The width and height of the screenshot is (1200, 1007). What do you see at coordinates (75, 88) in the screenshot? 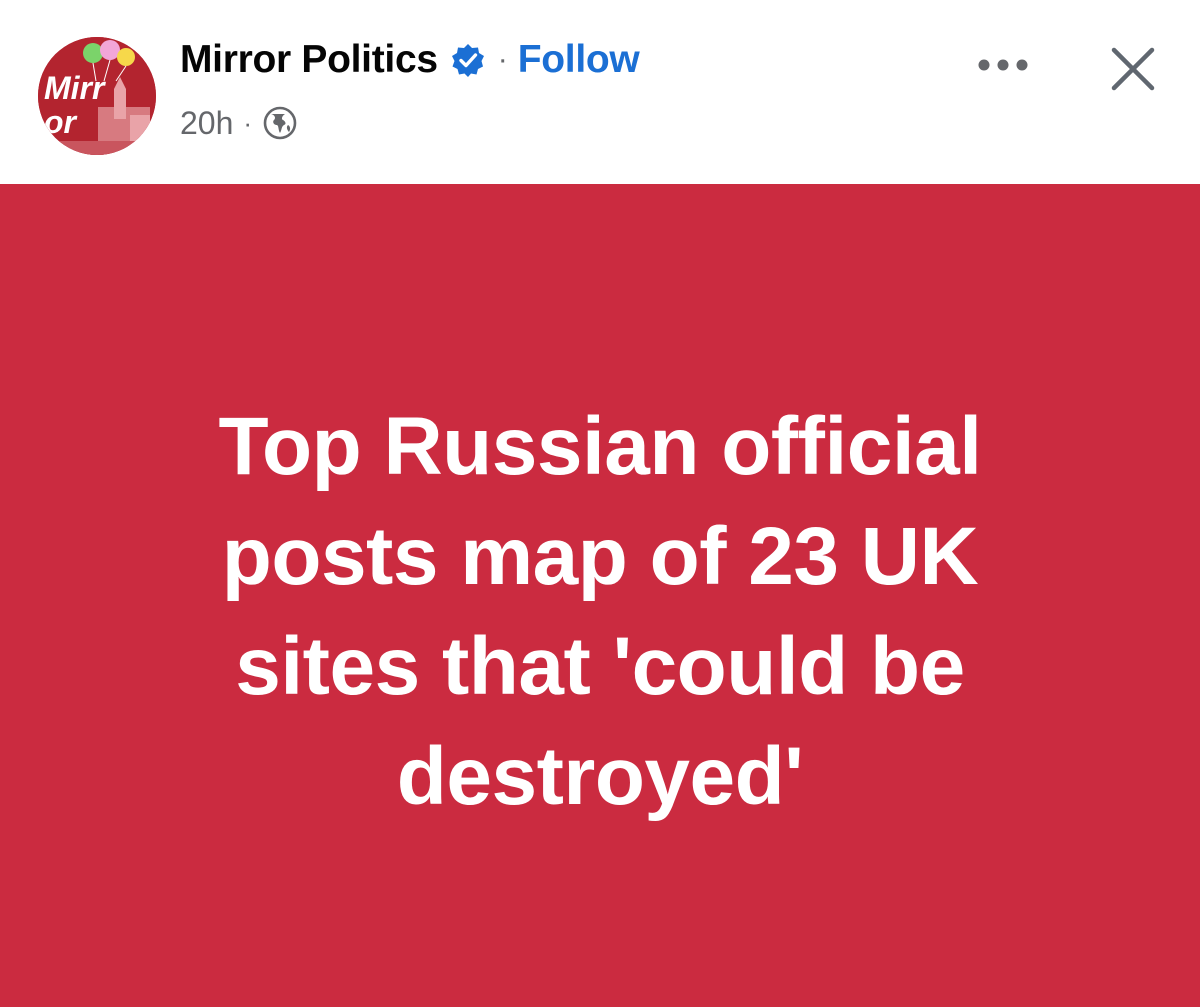
I see `svg-text: Mirr` at bounding box center [75, 88].